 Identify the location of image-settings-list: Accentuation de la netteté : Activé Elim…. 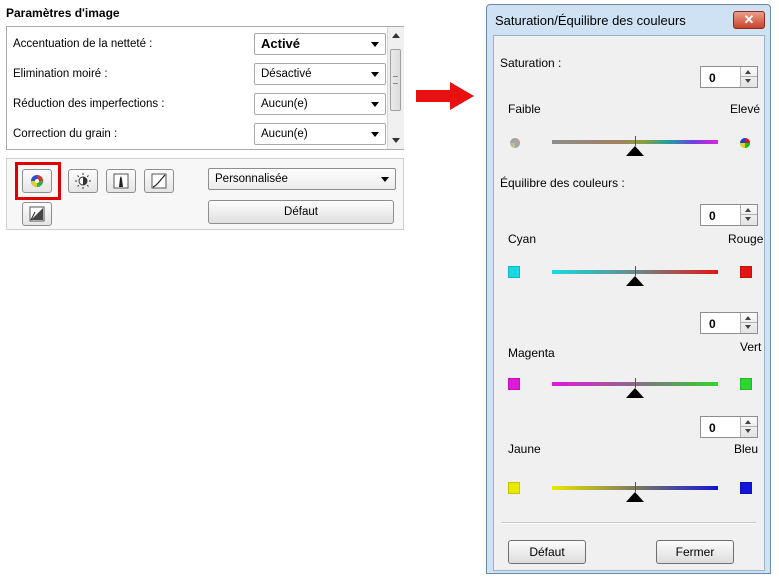
(205, 88).